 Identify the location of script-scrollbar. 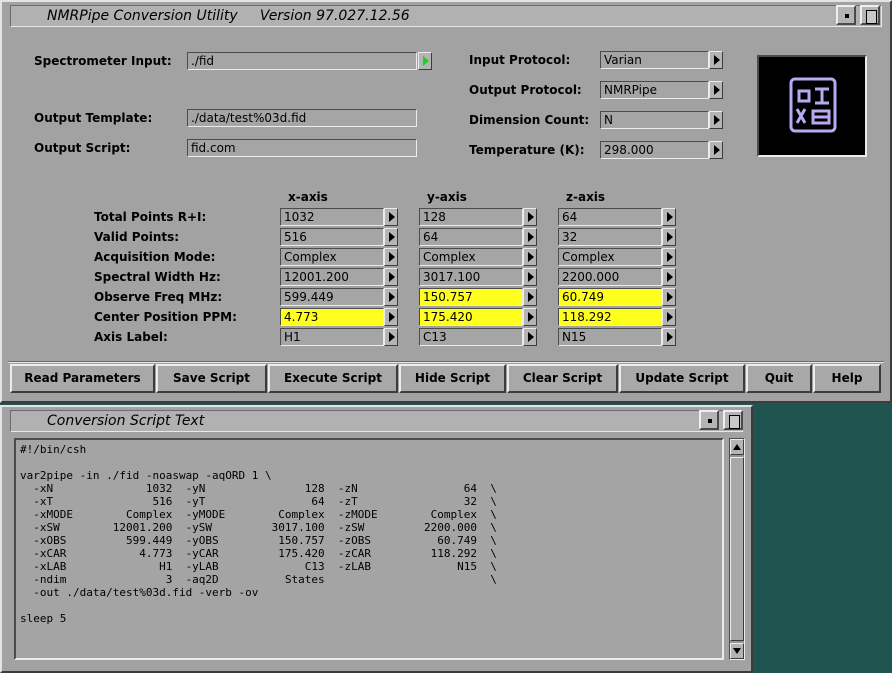
(737, 549).